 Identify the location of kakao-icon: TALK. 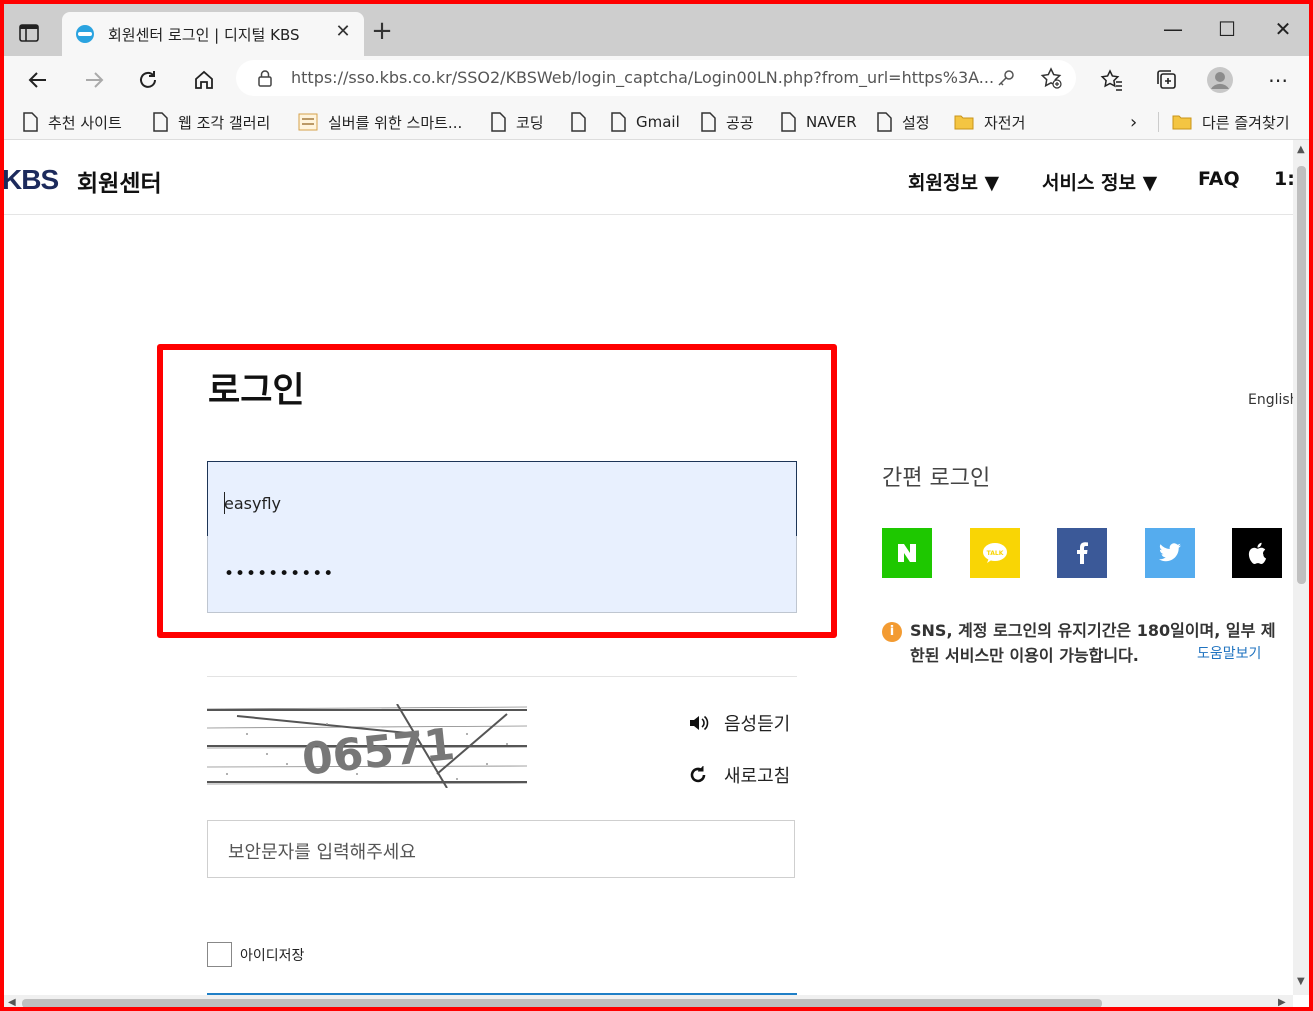
(995, 553).